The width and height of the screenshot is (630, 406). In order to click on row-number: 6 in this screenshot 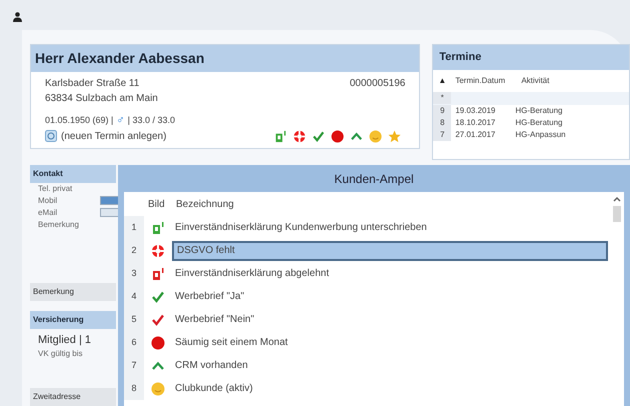, I will do `click(134, 342)`.